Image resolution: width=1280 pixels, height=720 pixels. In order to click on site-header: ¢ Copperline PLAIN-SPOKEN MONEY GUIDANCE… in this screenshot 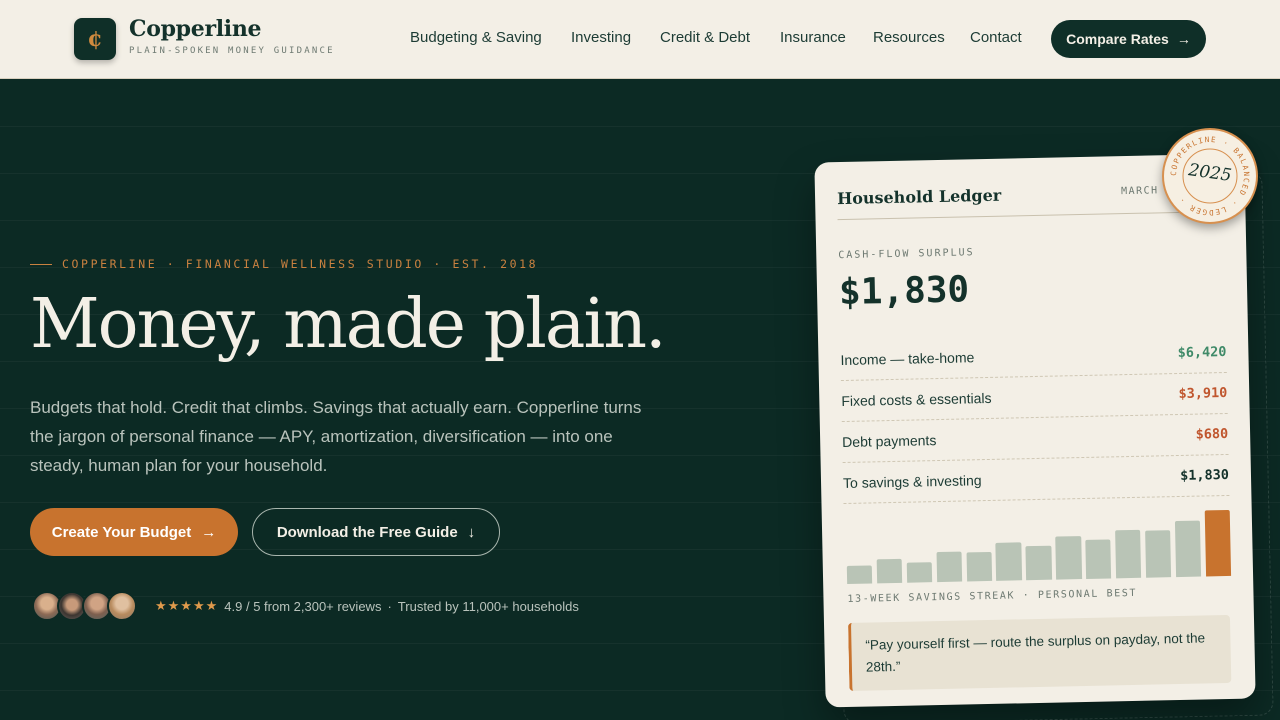, I will do `click(640, 39)`.